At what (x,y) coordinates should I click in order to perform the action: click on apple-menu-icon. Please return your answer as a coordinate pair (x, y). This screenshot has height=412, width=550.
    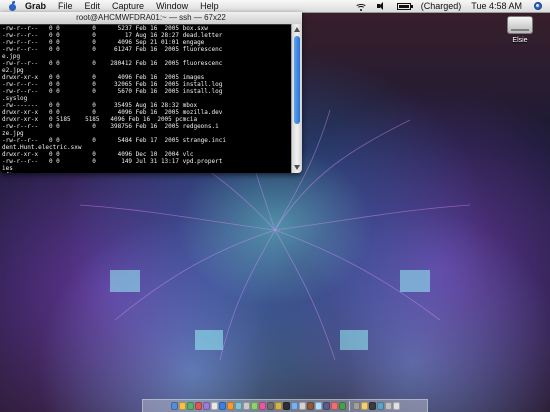
    Looking at the image, I should click on (12, 6).